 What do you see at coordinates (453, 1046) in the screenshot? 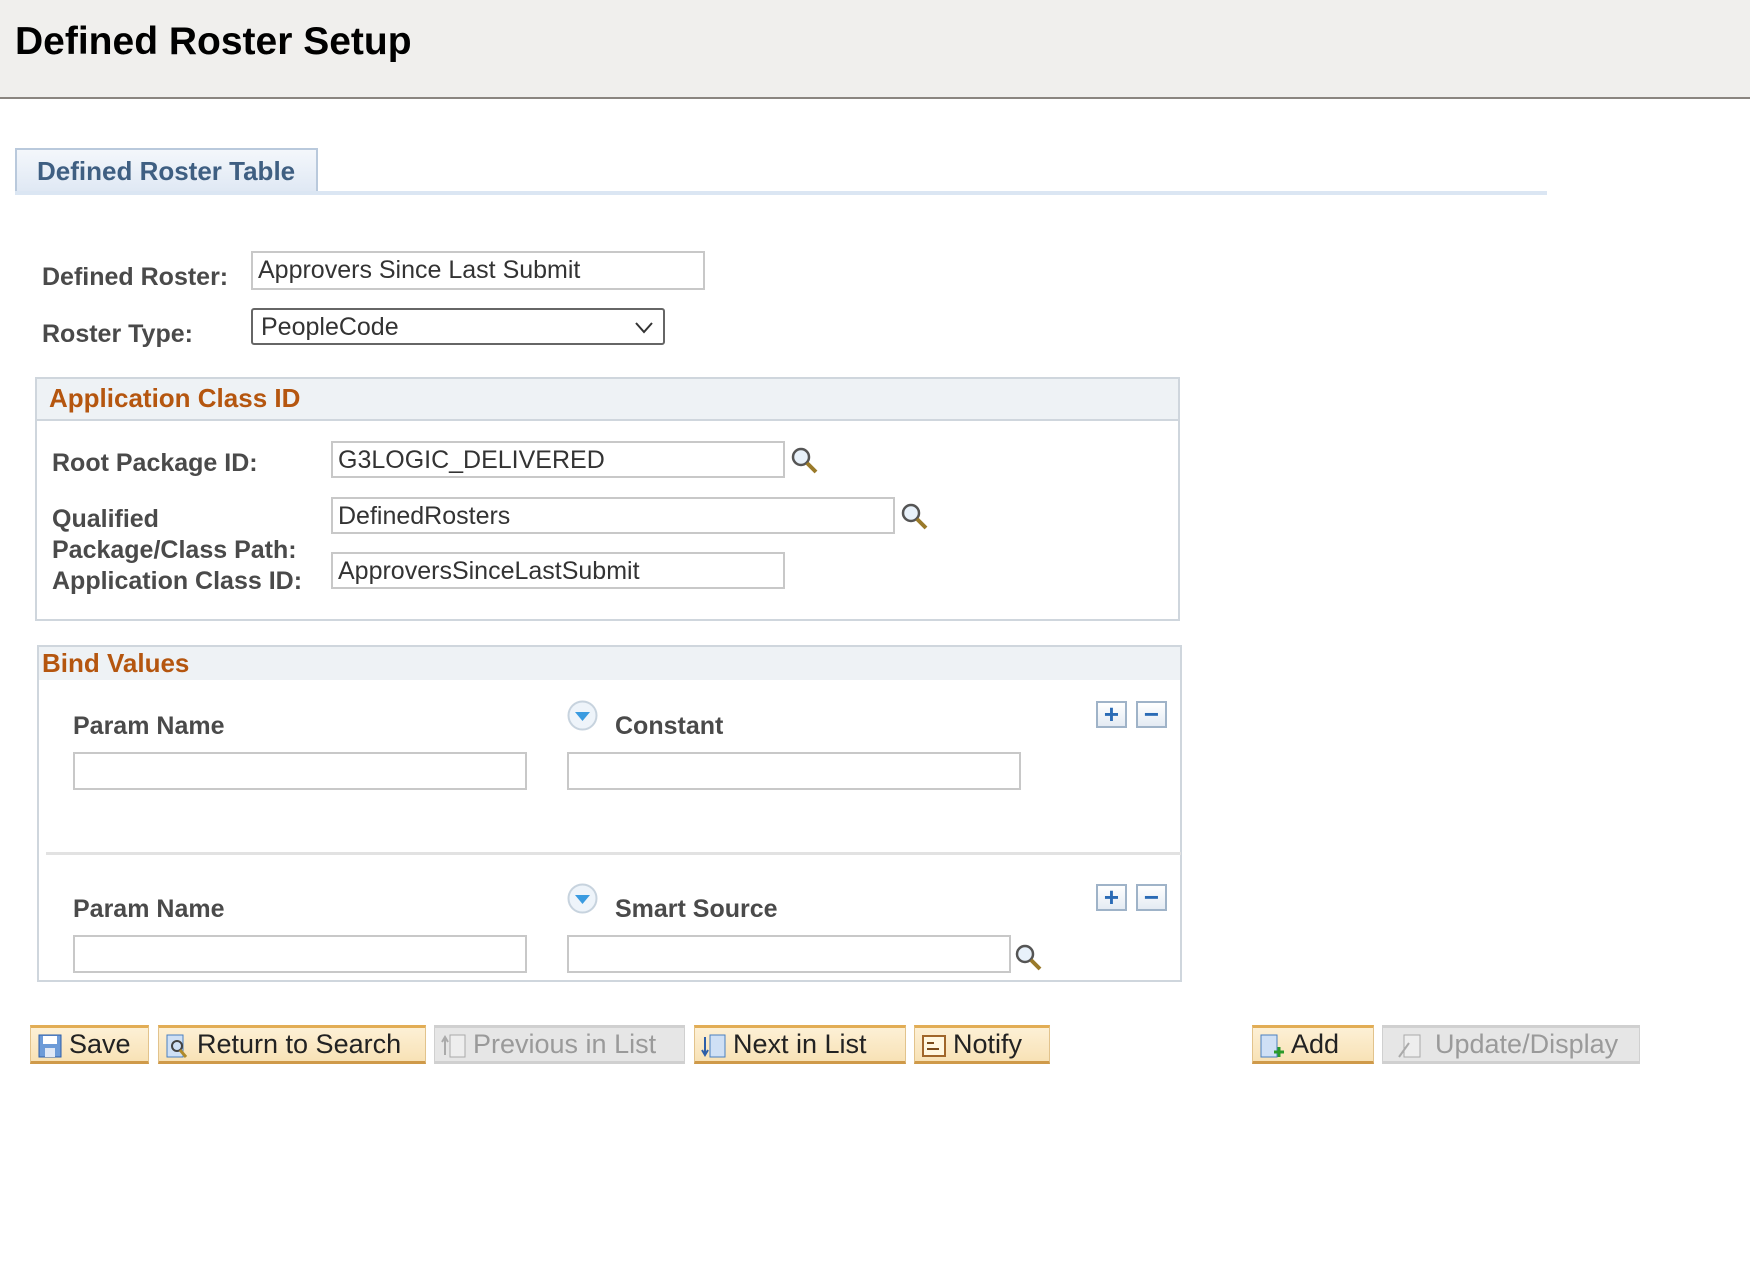
I see `previous-in-list-icon` at bounding box center [453, 1046].